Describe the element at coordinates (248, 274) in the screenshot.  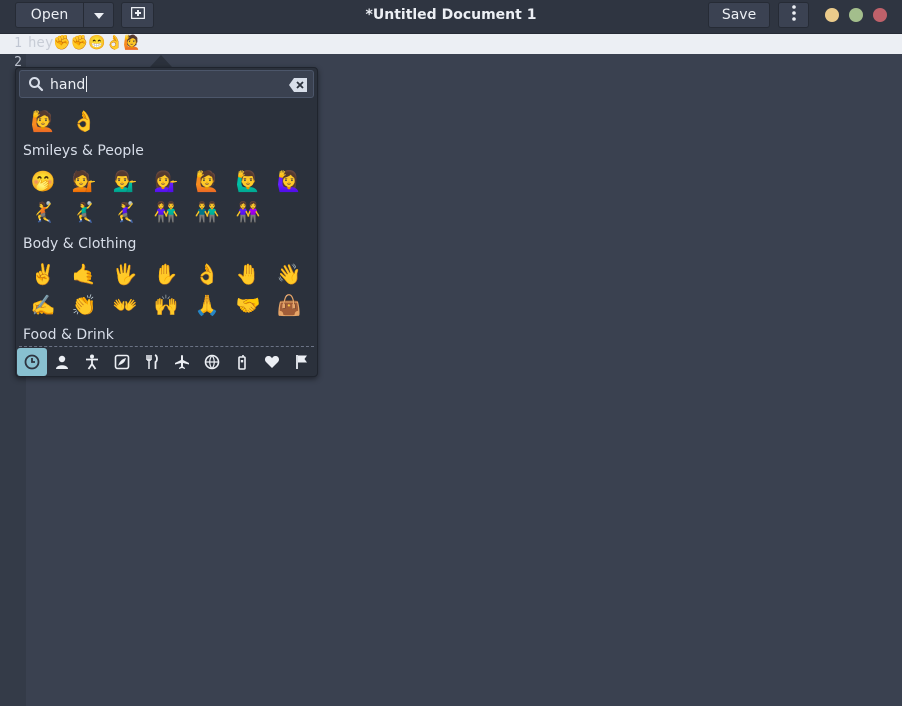
I see `emoji-button: 🤚` at that location.